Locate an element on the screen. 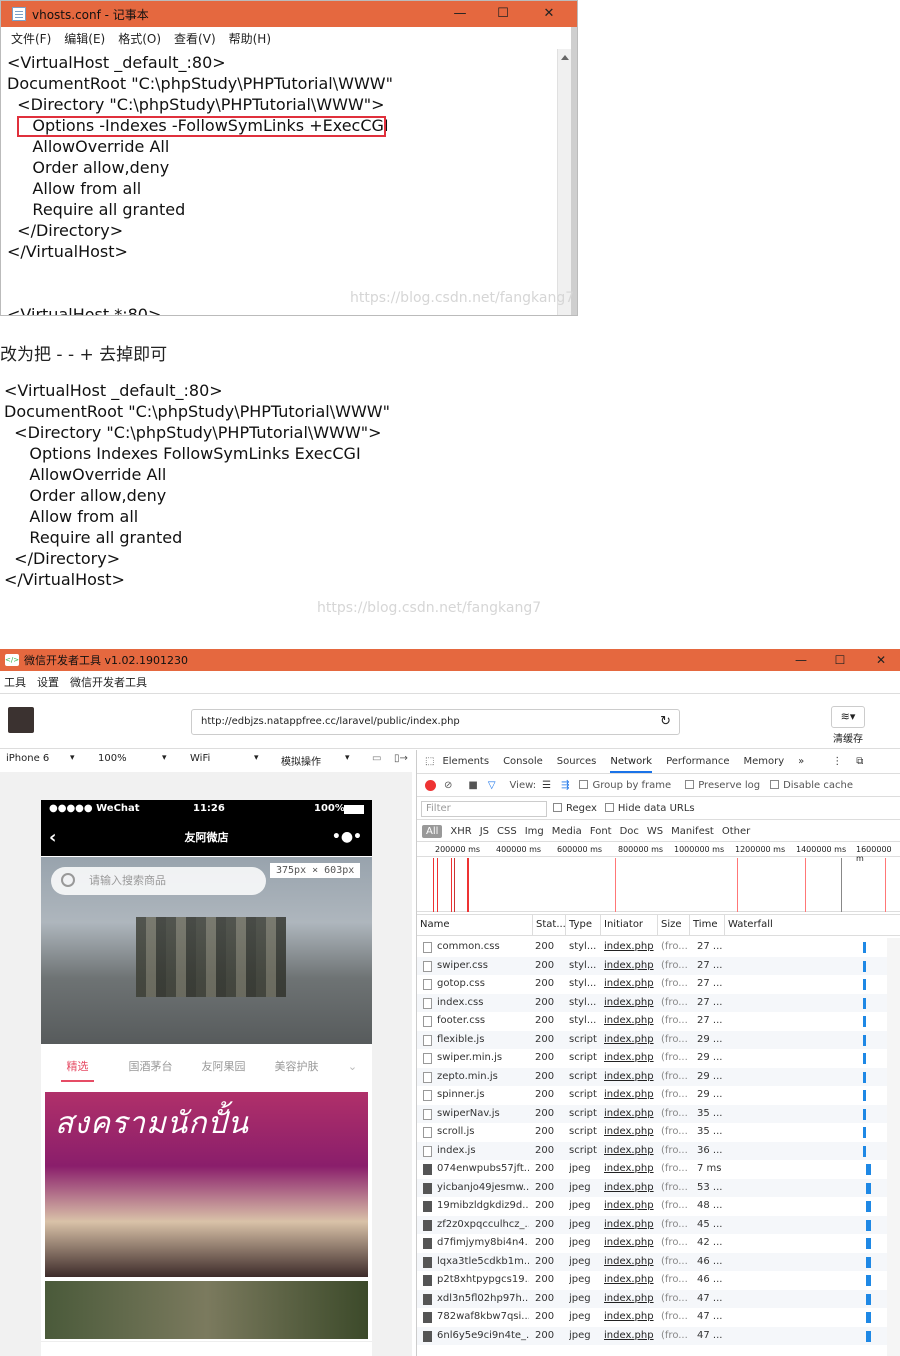 The width and height of the screenshot is (900, 1356). promo-banner: สงครามนักปั้น is located at coordinates (206, 1184).